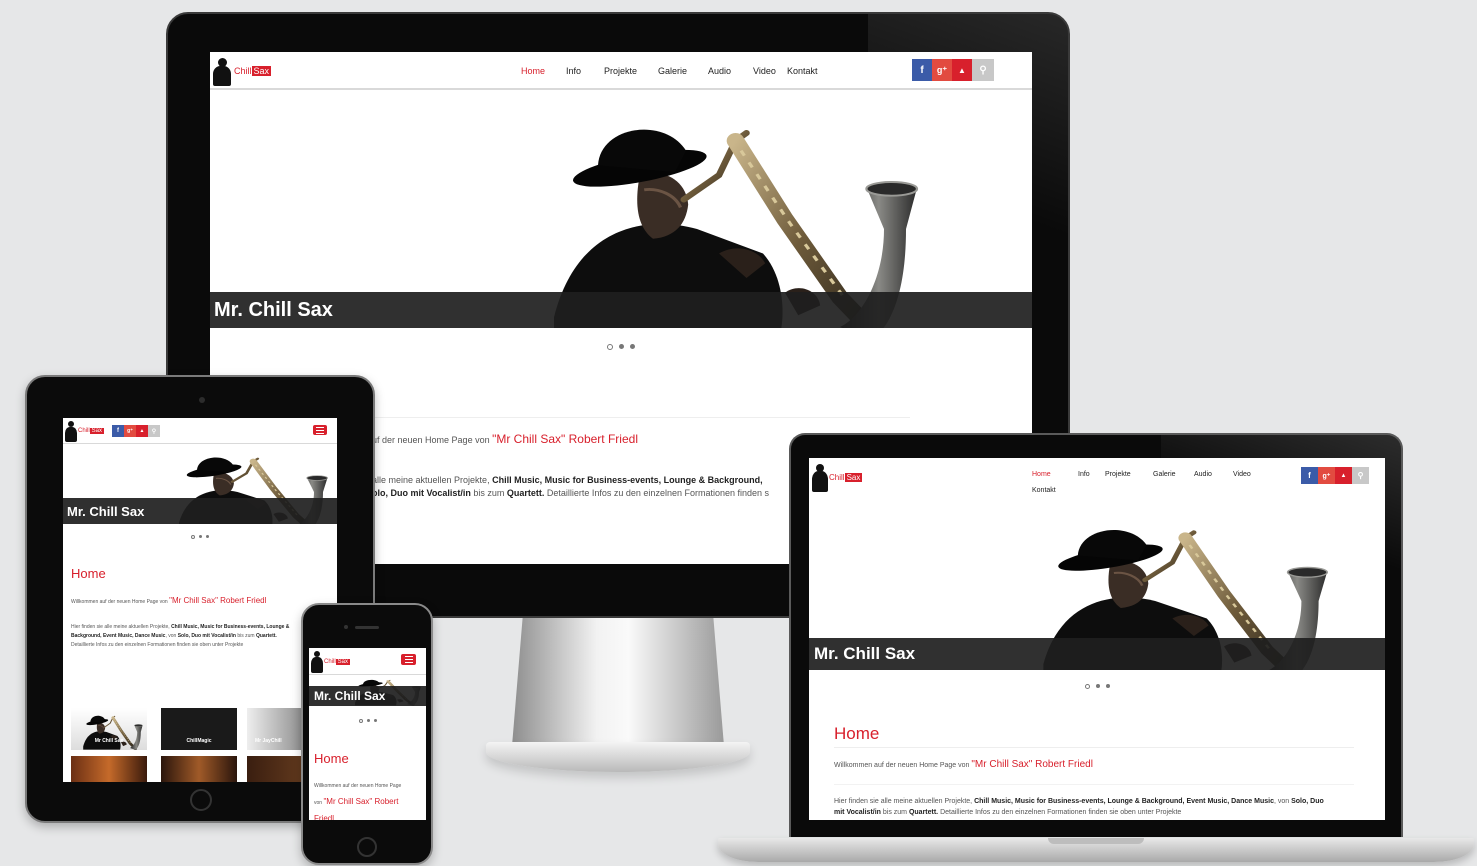 The image size is (1477, 866). I want to click on saxophonist-logo-icon, so click(317, 661).